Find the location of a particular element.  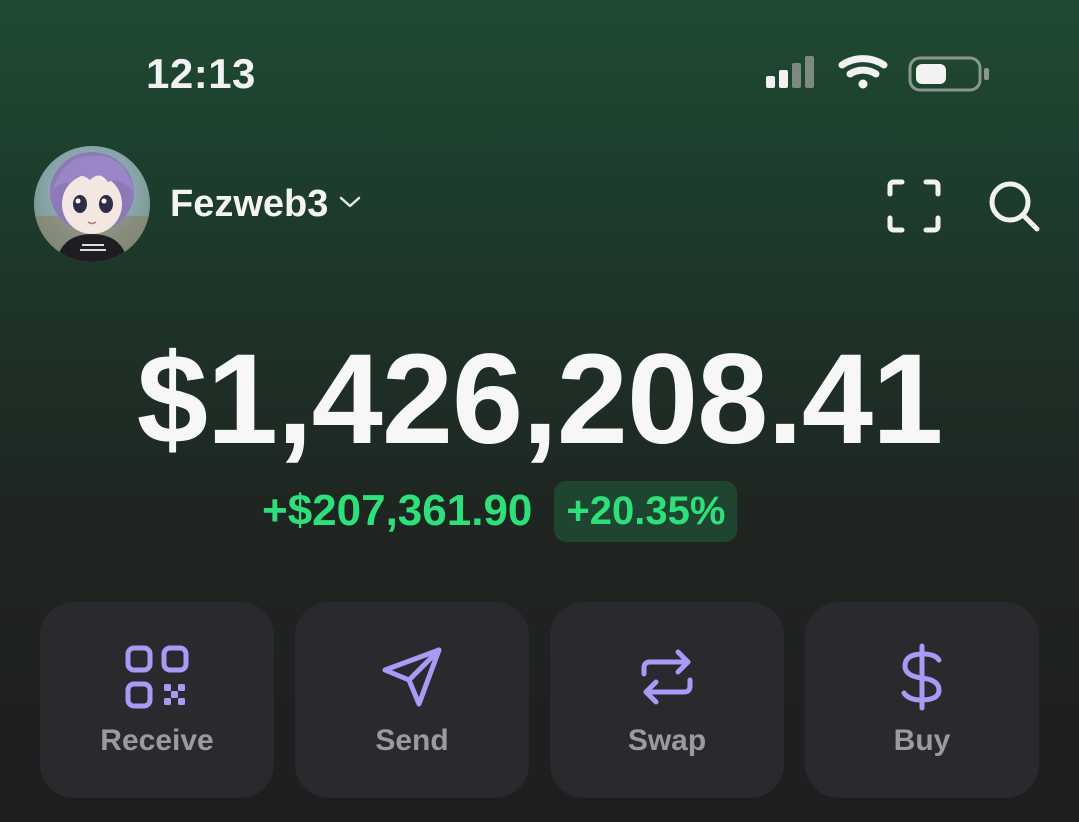

receive-button: Receive is located at coordinates (157, 700).